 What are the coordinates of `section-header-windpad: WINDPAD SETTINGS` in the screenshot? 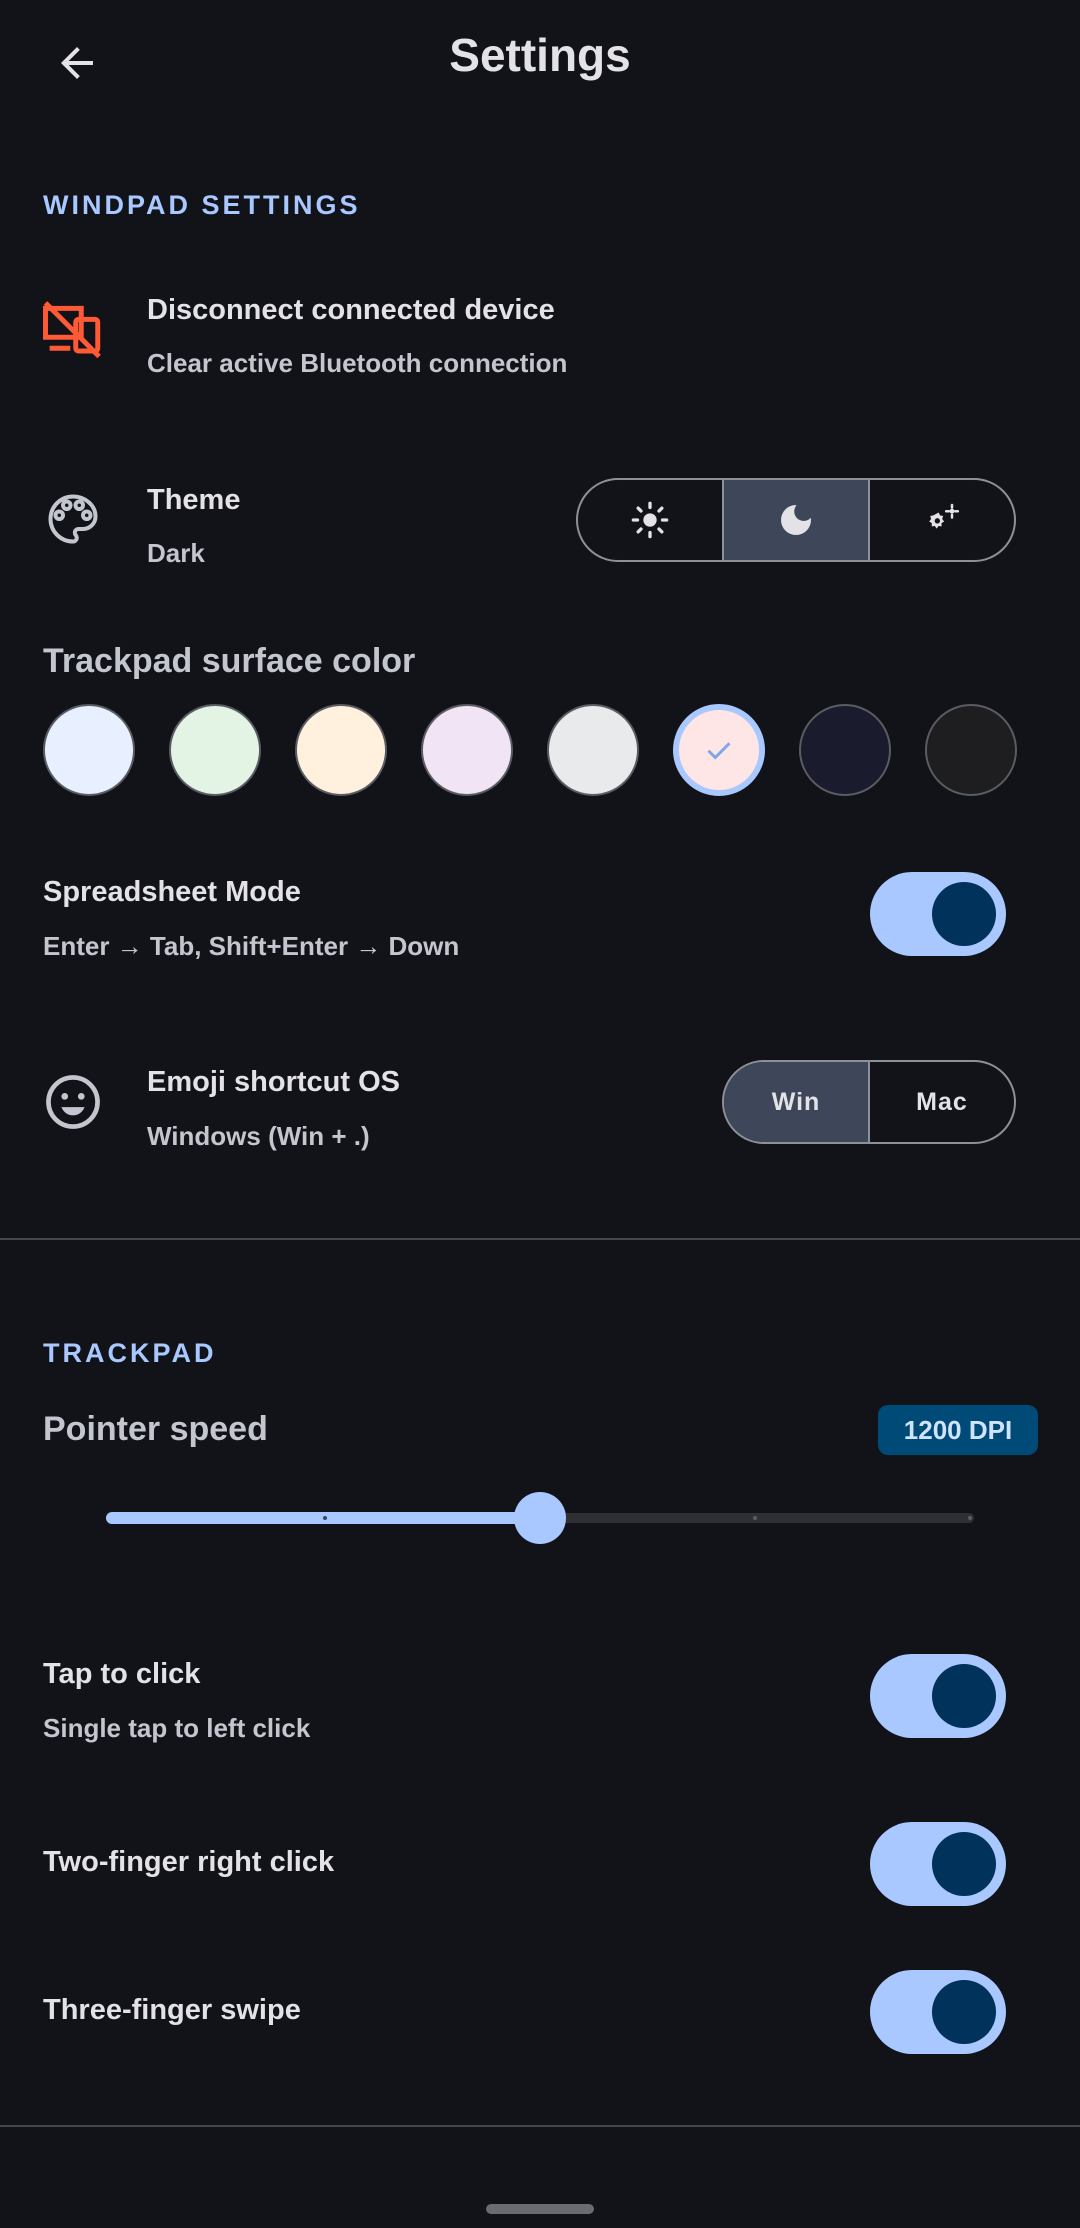 It's located at (202, 205).